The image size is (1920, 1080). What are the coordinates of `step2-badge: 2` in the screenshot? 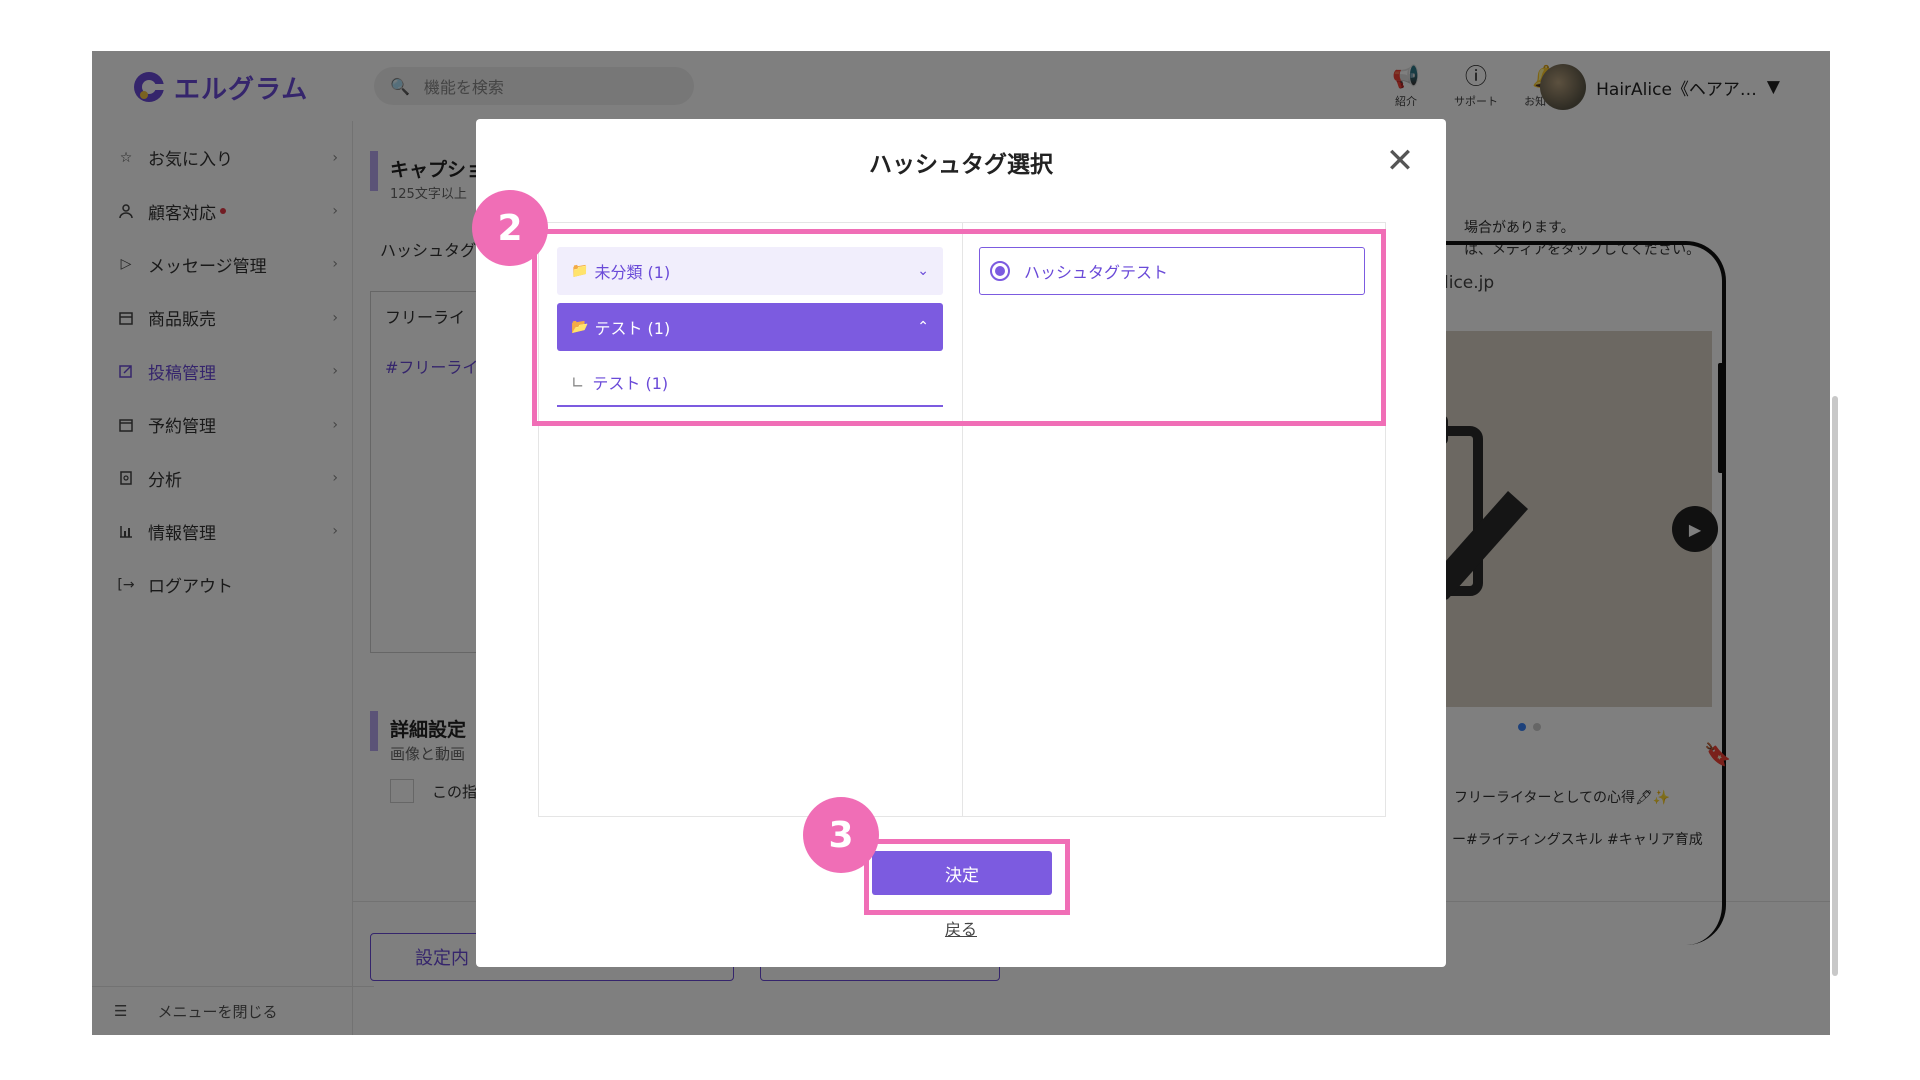 It's located at (510, 228).